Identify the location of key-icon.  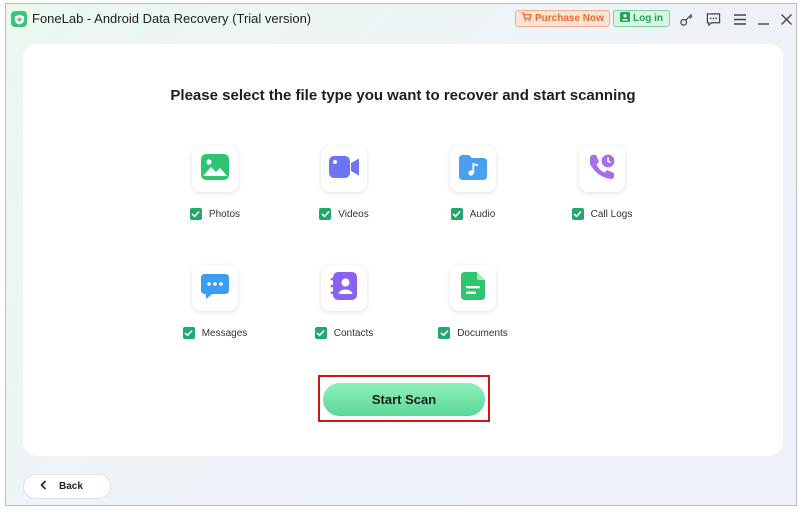
(686, 19).